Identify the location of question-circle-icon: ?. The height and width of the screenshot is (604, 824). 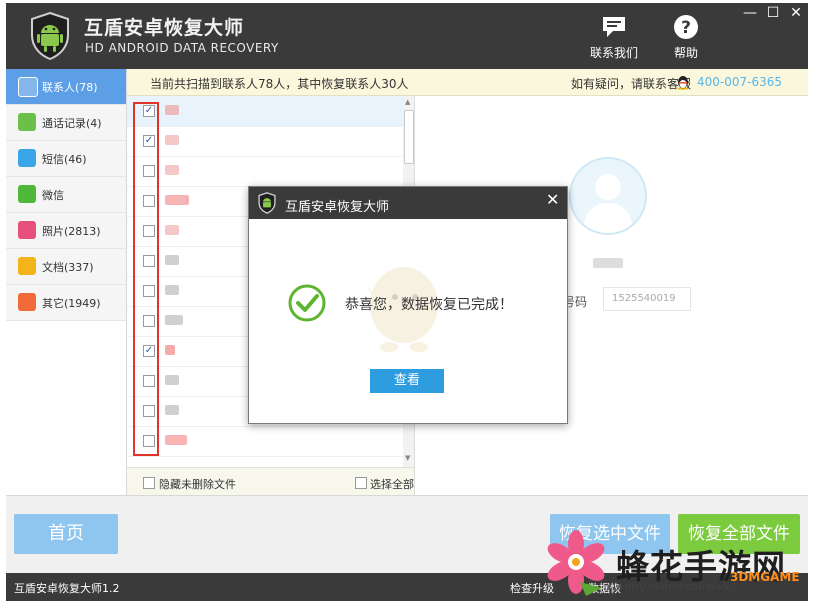
(686, 27).